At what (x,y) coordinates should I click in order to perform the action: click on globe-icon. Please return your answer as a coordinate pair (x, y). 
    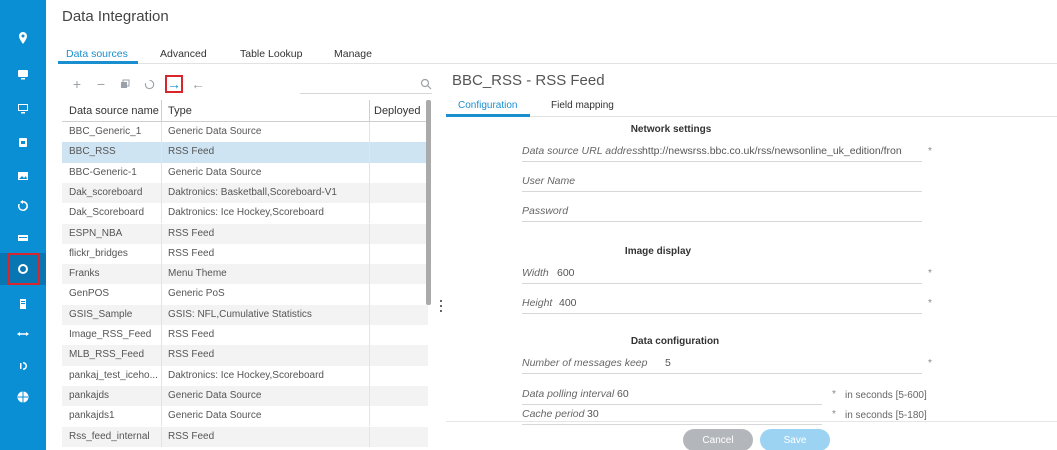
    Looking at the image, I should click on (23, 397).